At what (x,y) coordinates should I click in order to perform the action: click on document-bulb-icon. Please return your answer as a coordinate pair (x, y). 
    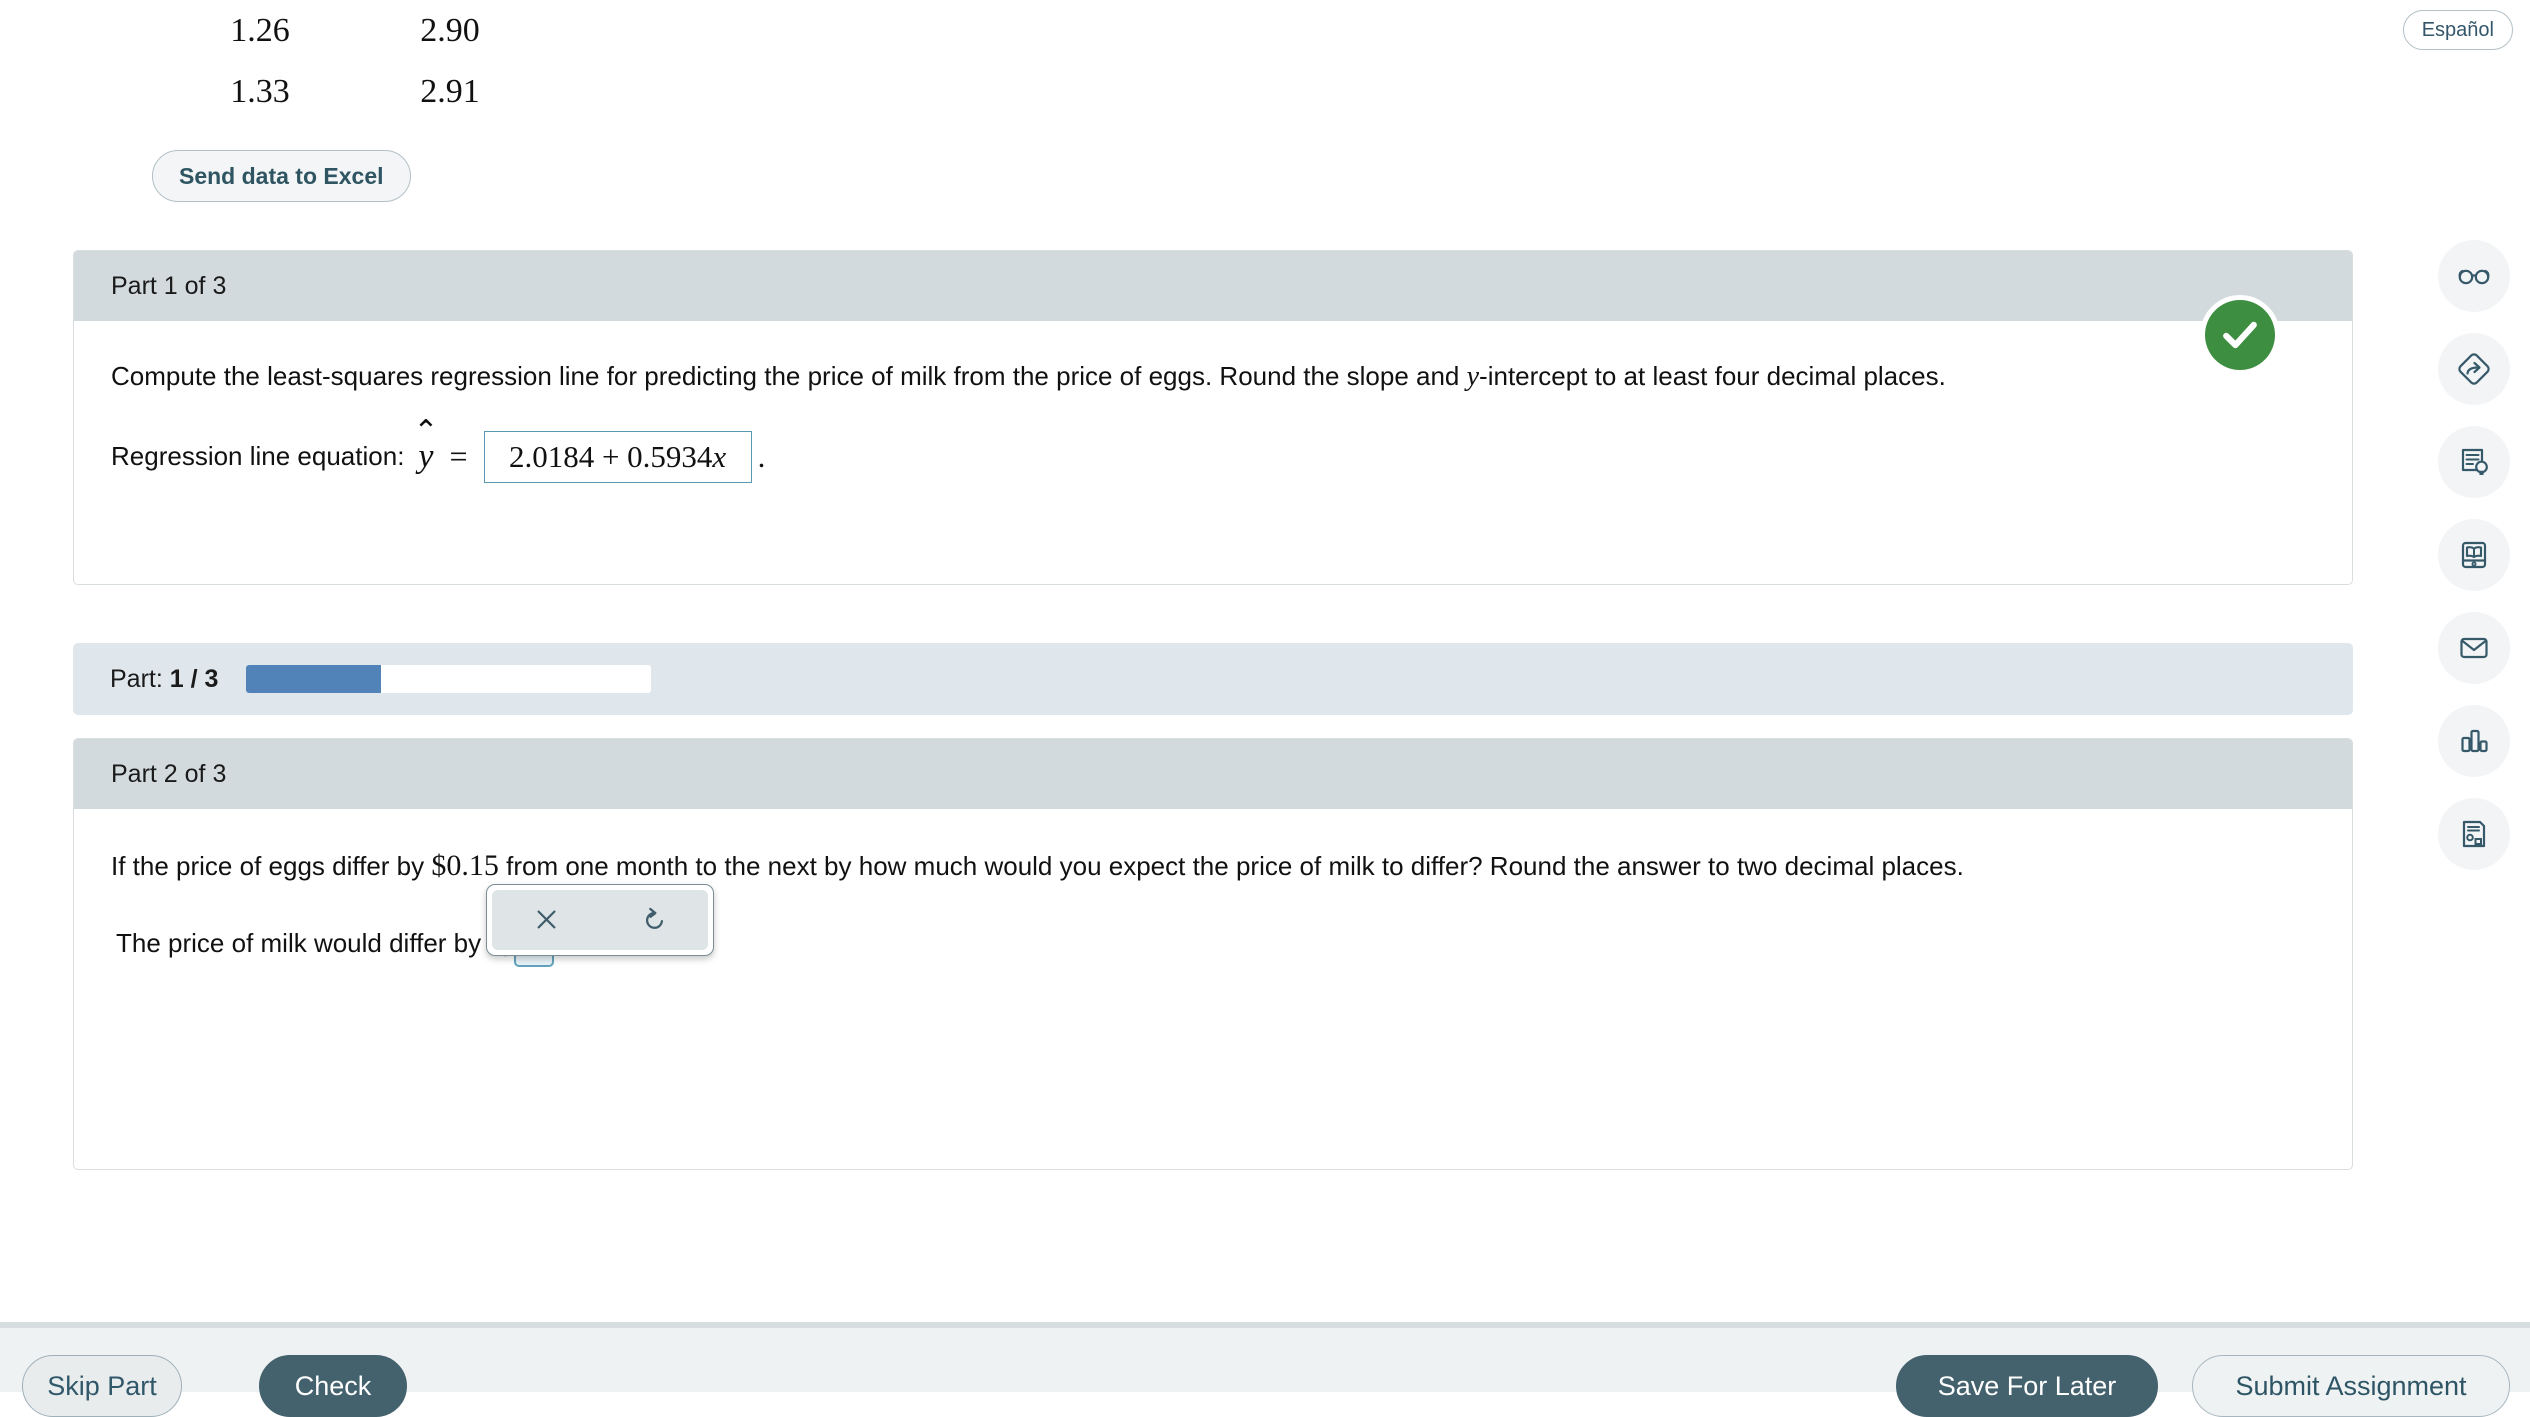
    Looking at the image, I should click on (2474, 461).